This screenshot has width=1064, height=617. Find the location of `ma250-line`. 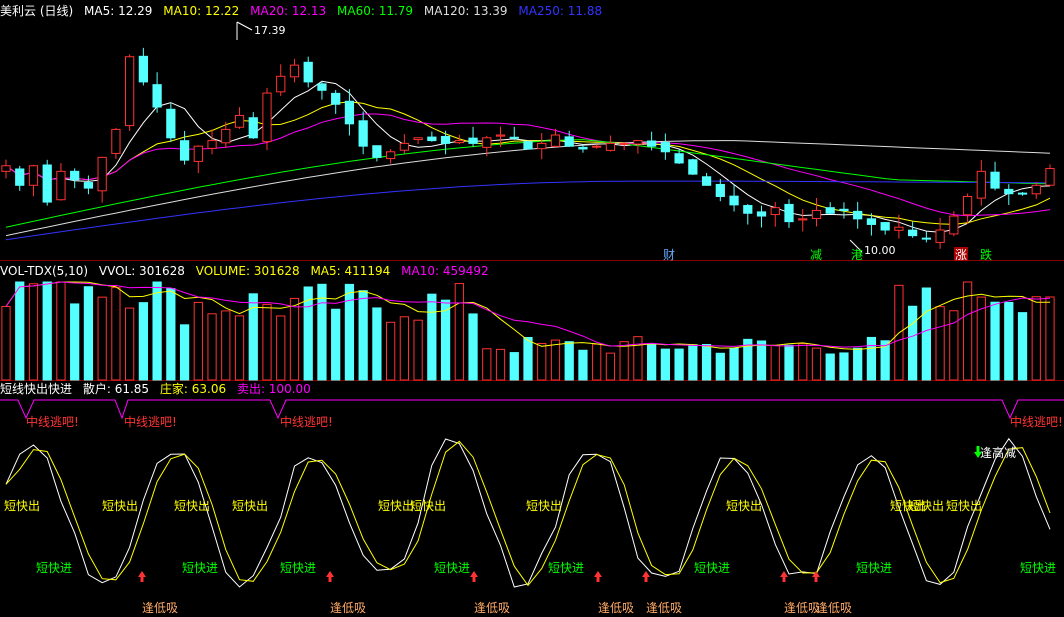

ma250-line is located at coordinates (528, 210).